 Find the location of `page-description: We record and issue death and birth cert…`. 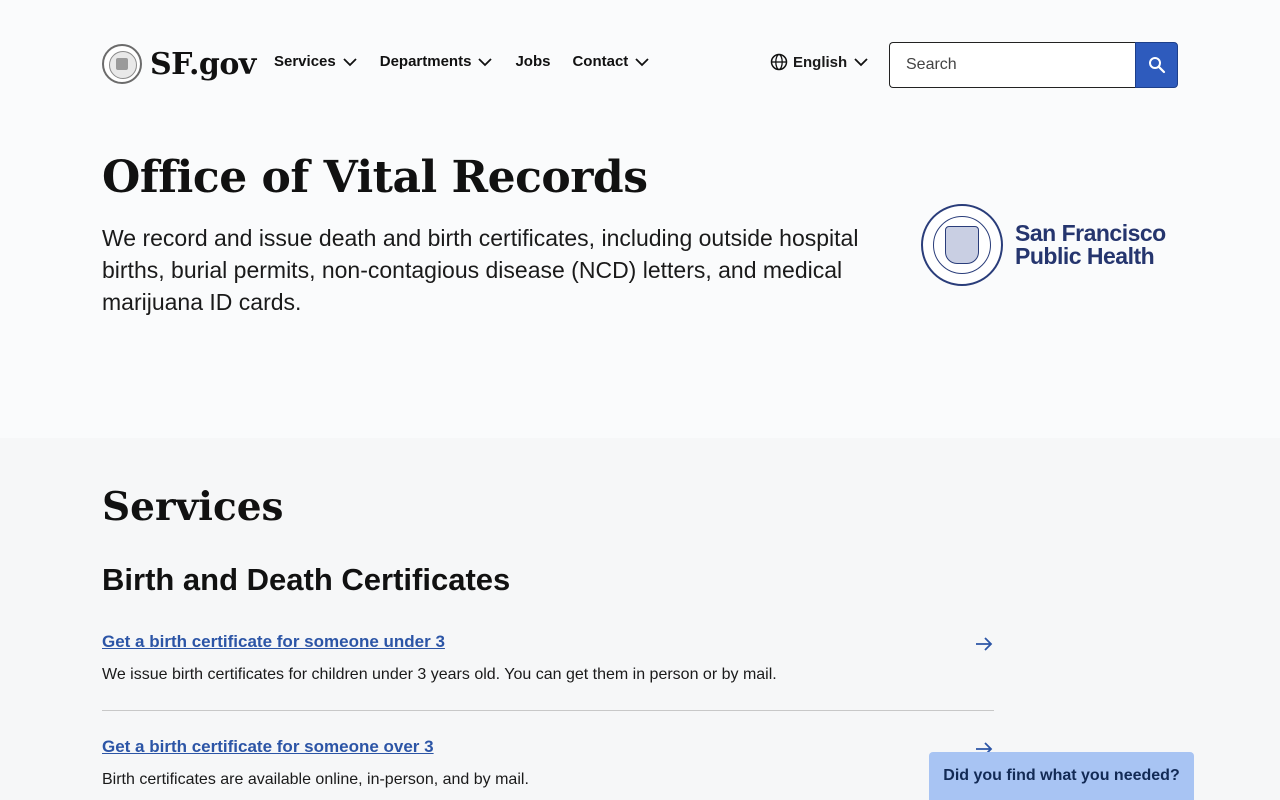

page-description: We record and issue death and birth cert… is located at coordinates (480, 270).